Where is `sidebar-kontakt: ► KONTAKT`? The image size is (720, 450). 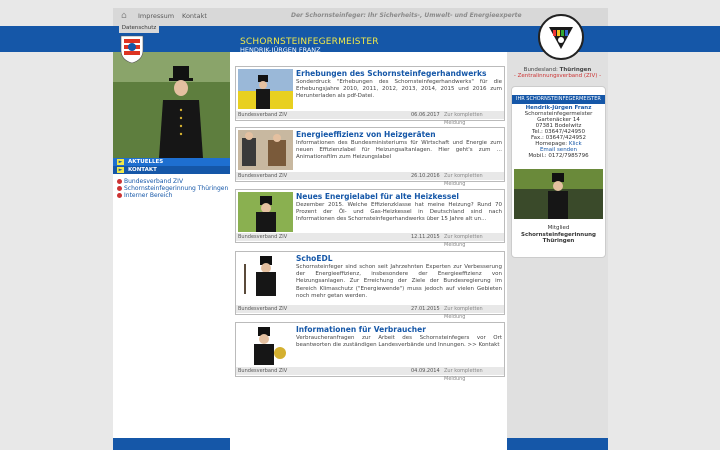 sidebar-kontakt: ► KONTAKT is located at coordinates (171, 170).